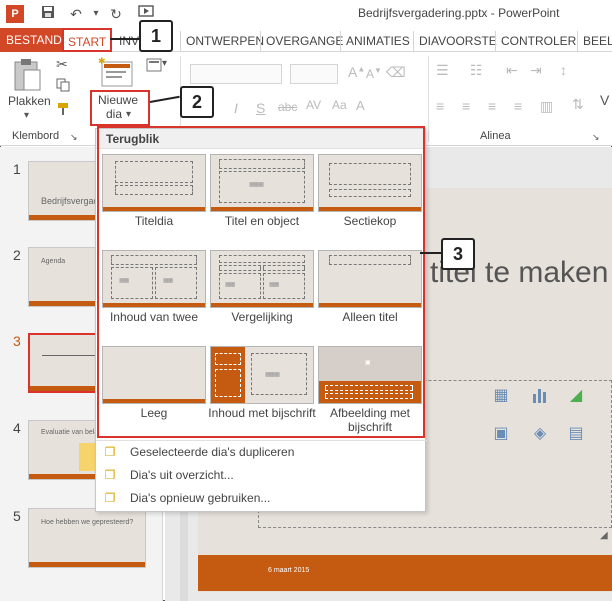 The width and height of the screenshot is (612, 601). Describe the element at coordinates (428, 99) in the screenshot. I see `ribbon-separator` at that location.